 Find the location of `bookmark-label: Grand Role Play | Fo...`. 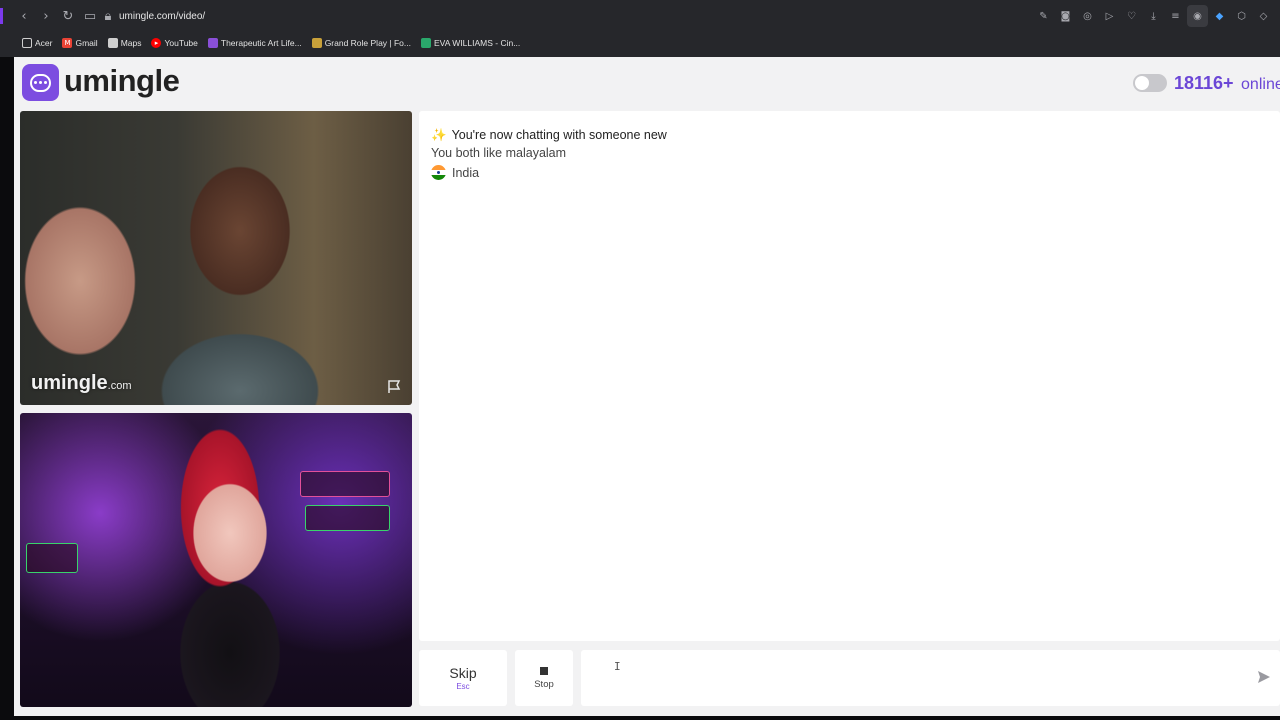

bookmark-label: Grand Role Play | Fo... is located at coordinates (367, 43).